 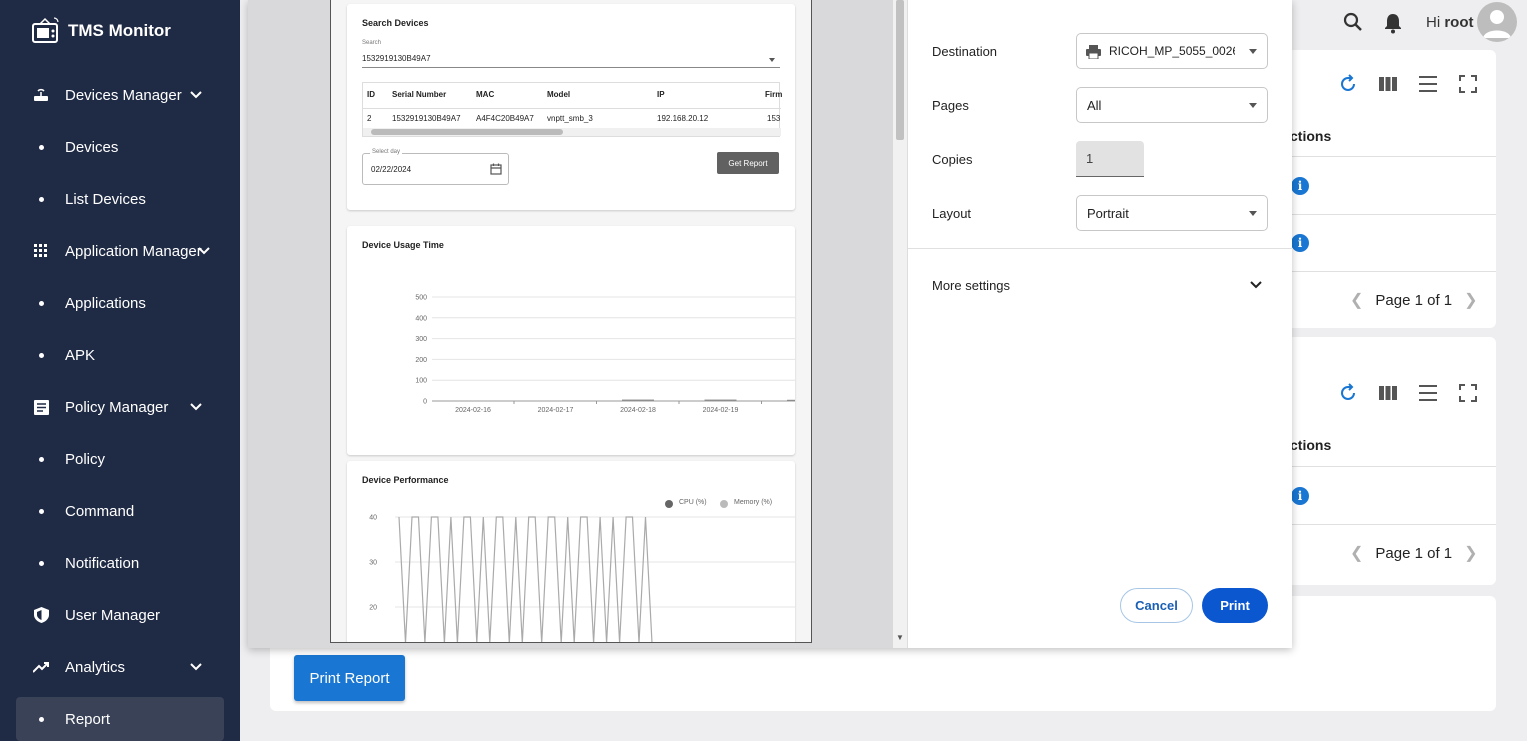 What do you see at coordinates (525, 579) in the screenshot?
I see `memory-series-line` at bounding box center [525, 579].